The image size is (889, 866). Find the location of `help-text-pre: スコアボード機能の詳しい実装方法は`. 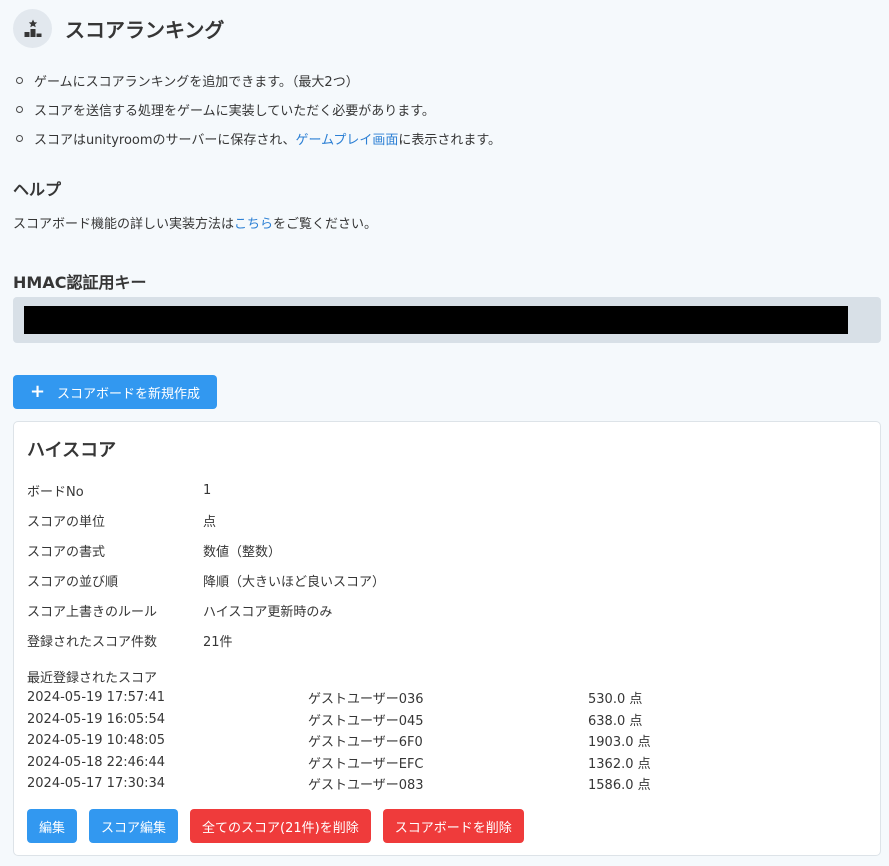

help-text-pre: スコアボード機能の詳しい実装方法は is located at coordinates (124, 224).